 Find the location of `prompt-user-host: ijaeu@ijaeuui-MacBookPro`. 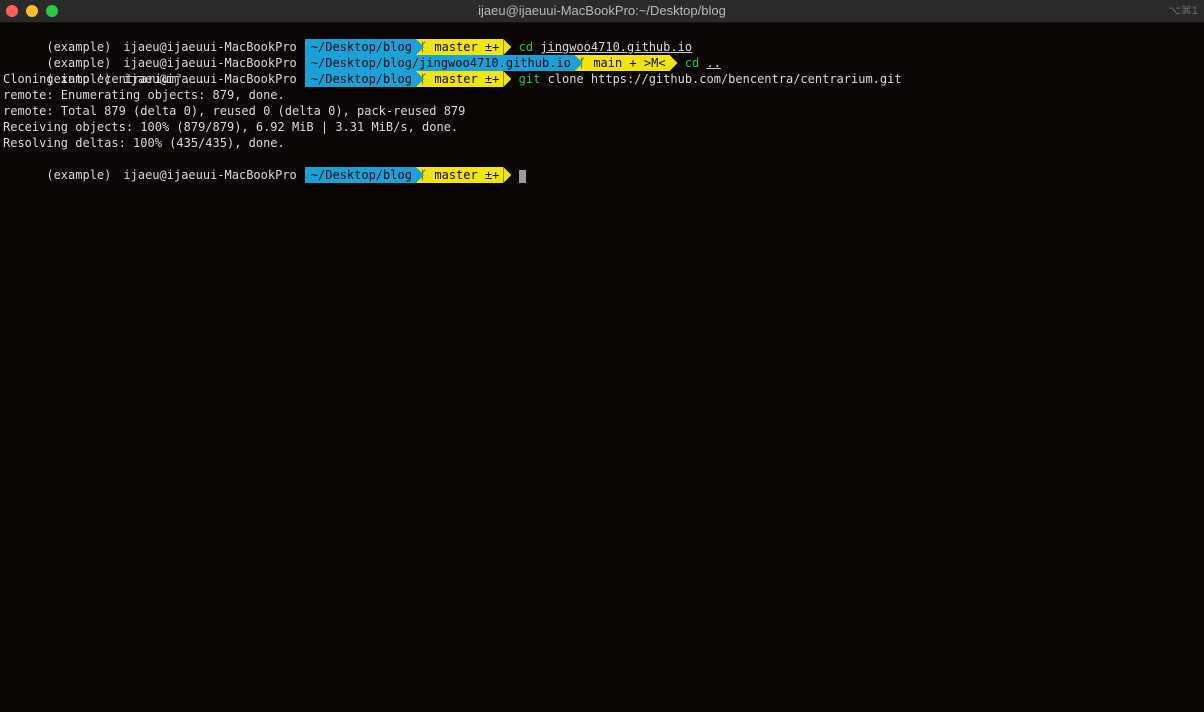

prompt-user-host: ijaeu@ijaeuui-MacBookPro is located at coordinates (210, 175).